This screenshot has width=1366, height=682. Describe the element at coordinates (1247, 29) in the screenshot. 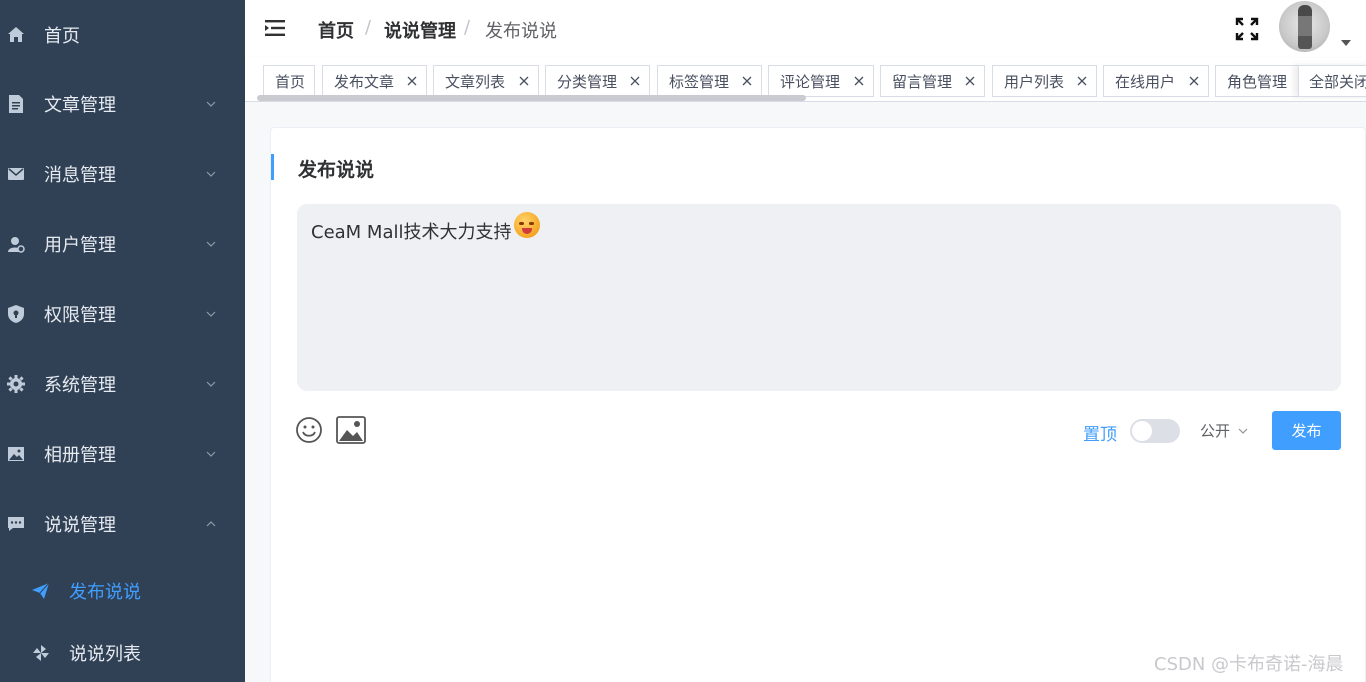

I see `fullscreen-icon` at that location.